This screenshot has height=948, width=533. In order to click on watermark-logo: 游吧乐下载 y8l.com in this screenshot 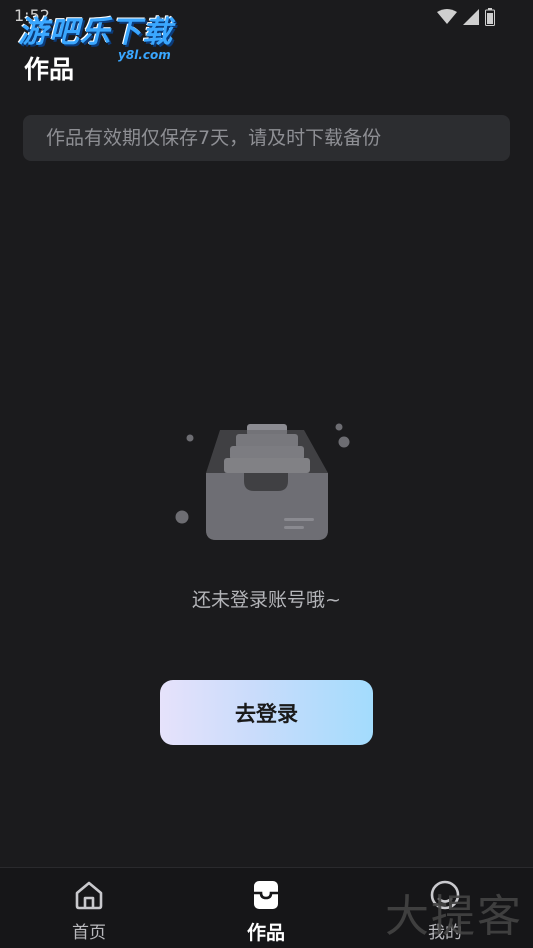, I will do `click(95, 39)`.